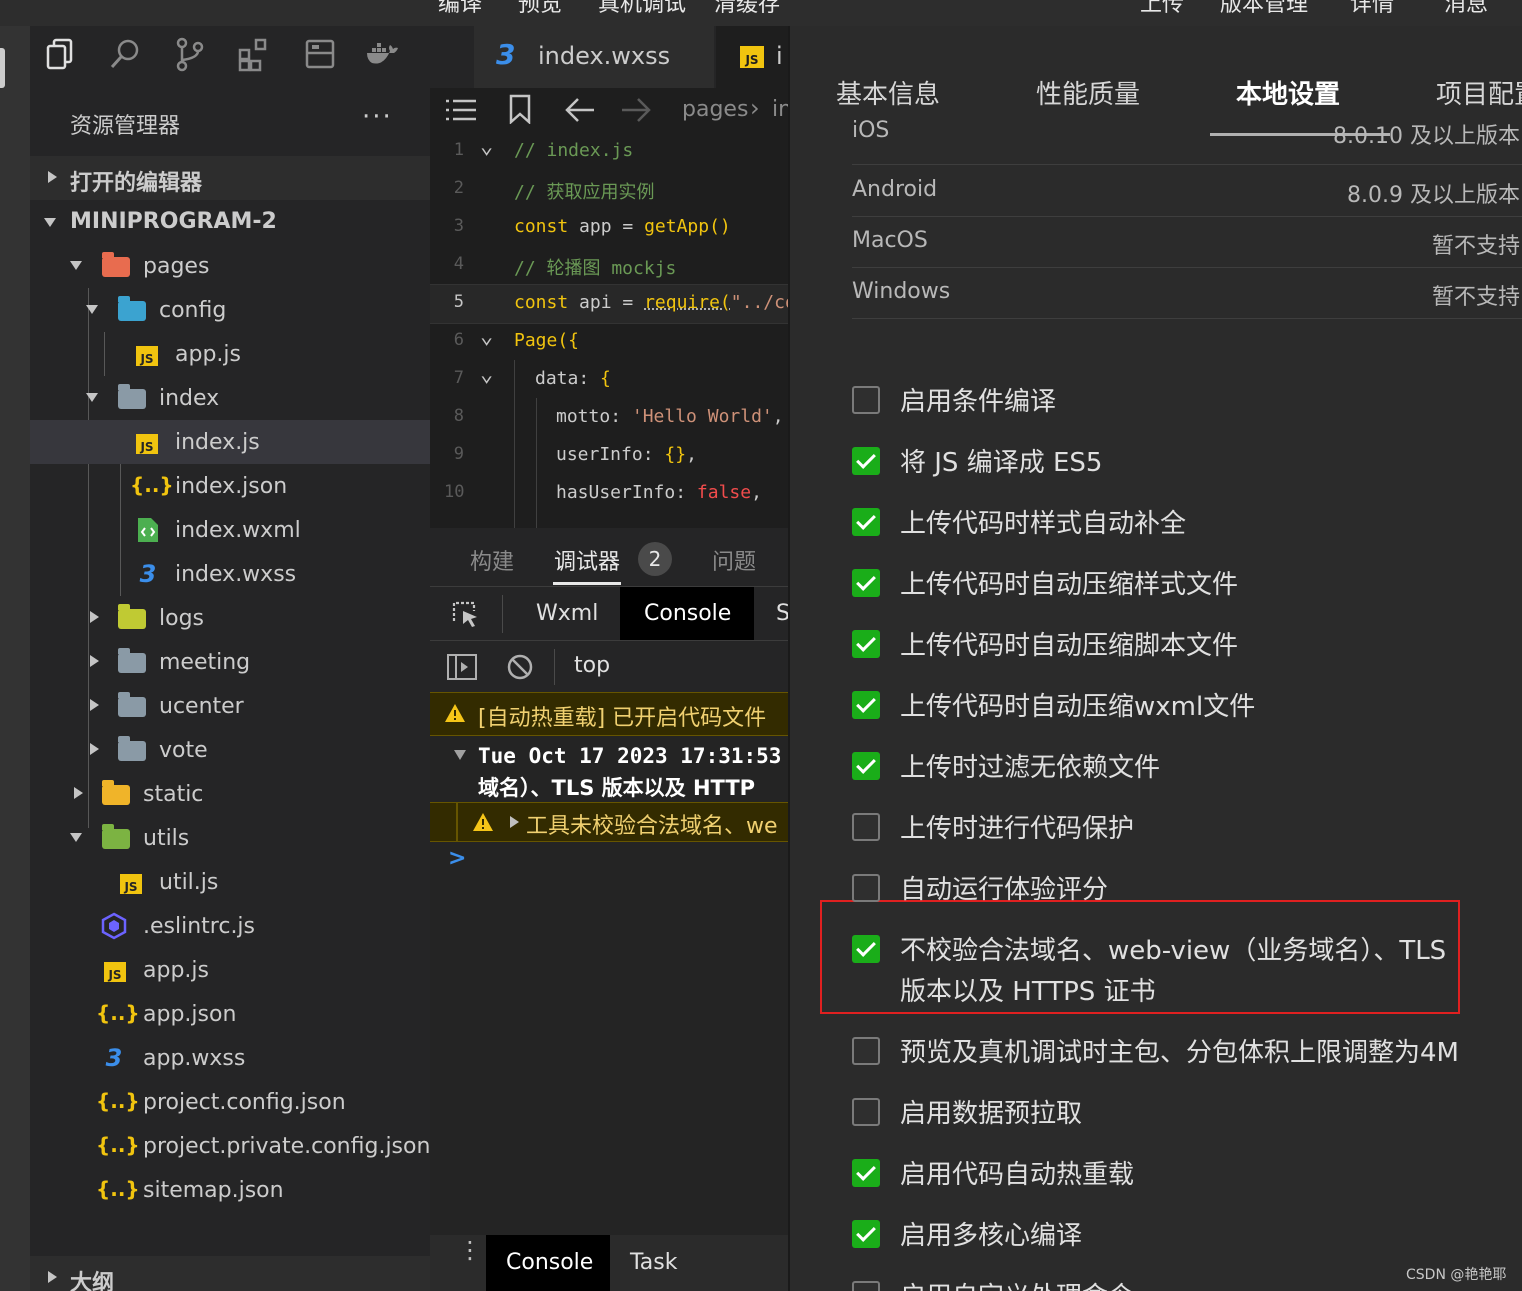  Describe the element at coordinates (1001, 460) in the screenshot. I see `option-label: 将 JS 编译成 ES5` at that location.